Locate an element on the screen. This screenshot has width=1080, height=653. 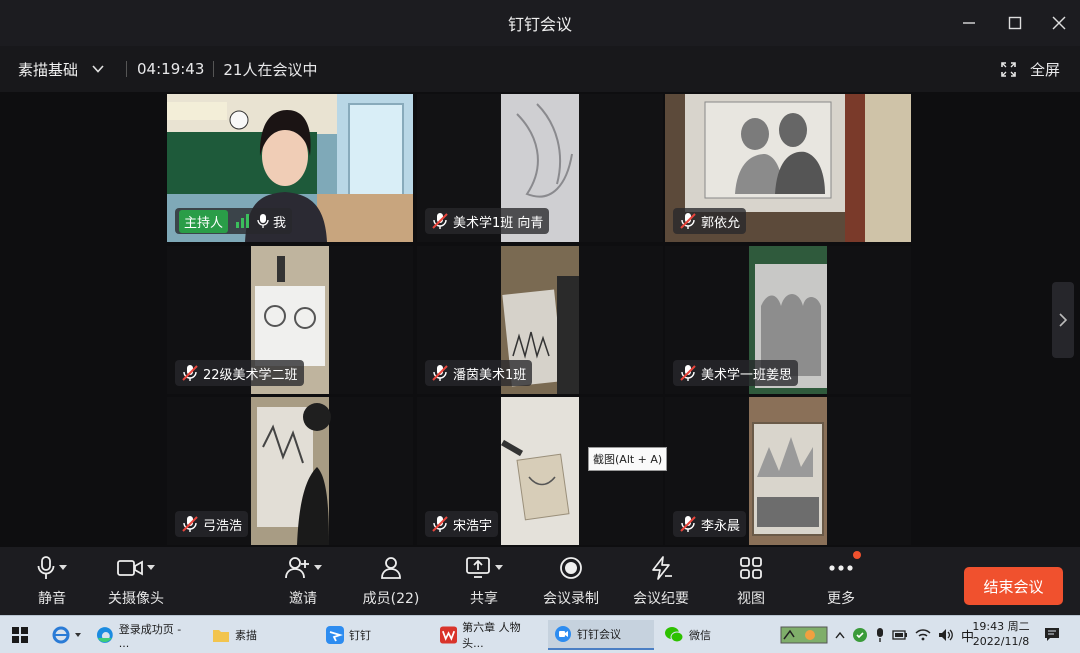
mute-label: 静音 is located at coordinates (52, 598).